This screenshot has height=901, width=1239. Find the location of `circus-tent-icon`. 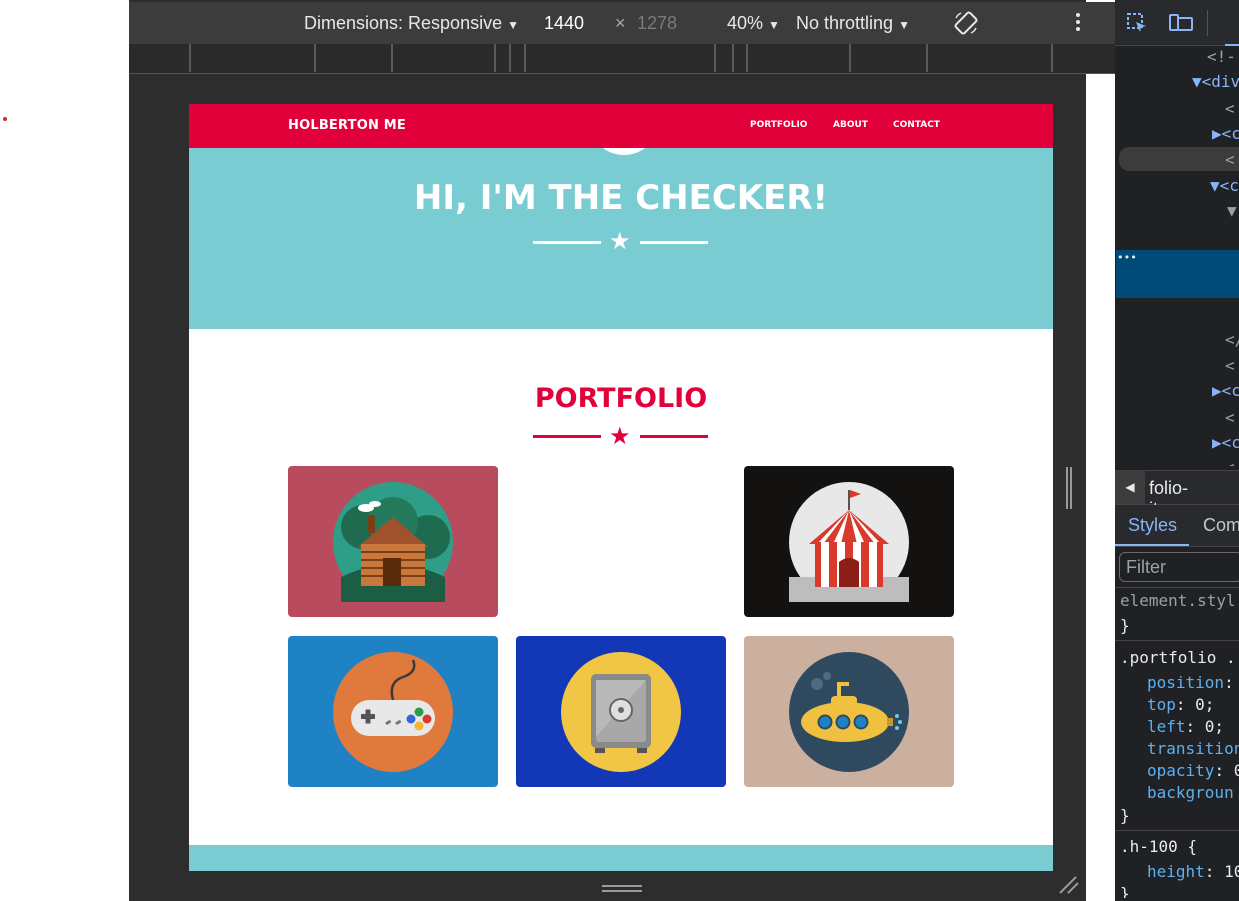

circus-tent-icon is located at coordinates (849, 542).